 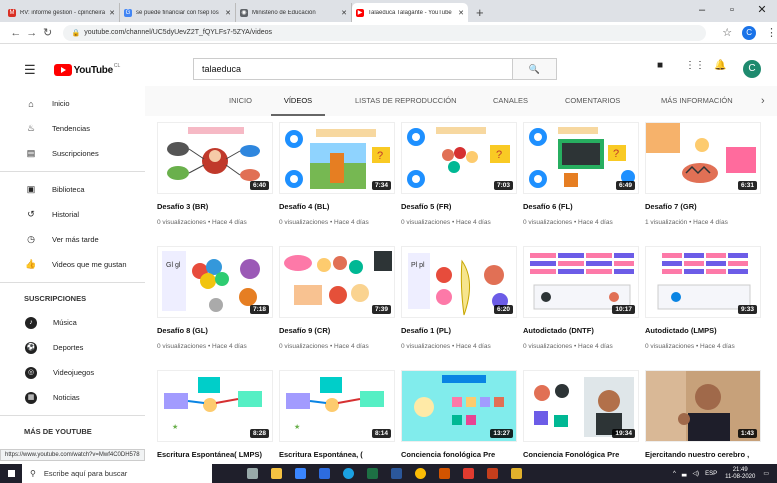 I want to click on tab-comentarios: COMENTARIOS, so click(x=592, y=101).